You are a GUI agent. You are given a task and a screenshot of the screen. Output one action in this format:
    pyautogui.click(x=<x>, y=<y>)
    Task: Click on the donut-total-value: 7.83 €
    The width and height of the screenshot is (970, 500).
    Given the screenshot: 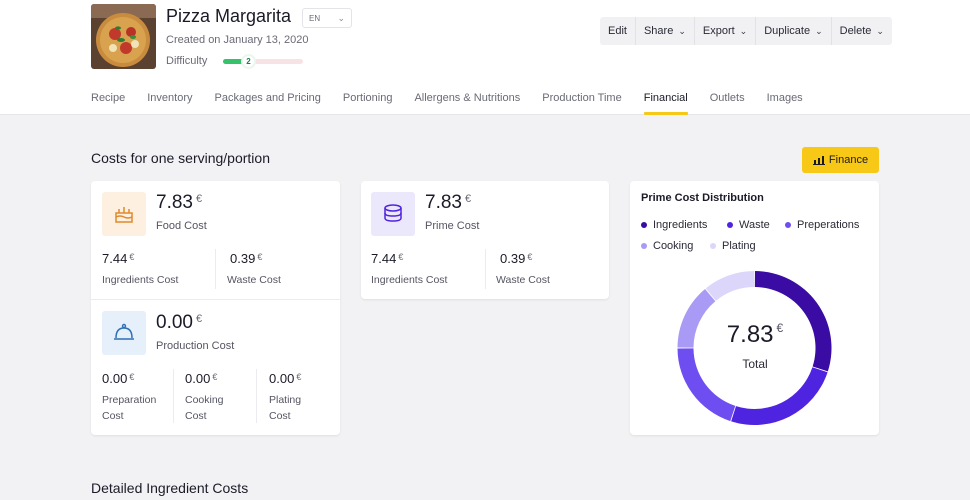 What is the action you would take?
    pyautogui.click(x=755, y=335)
    